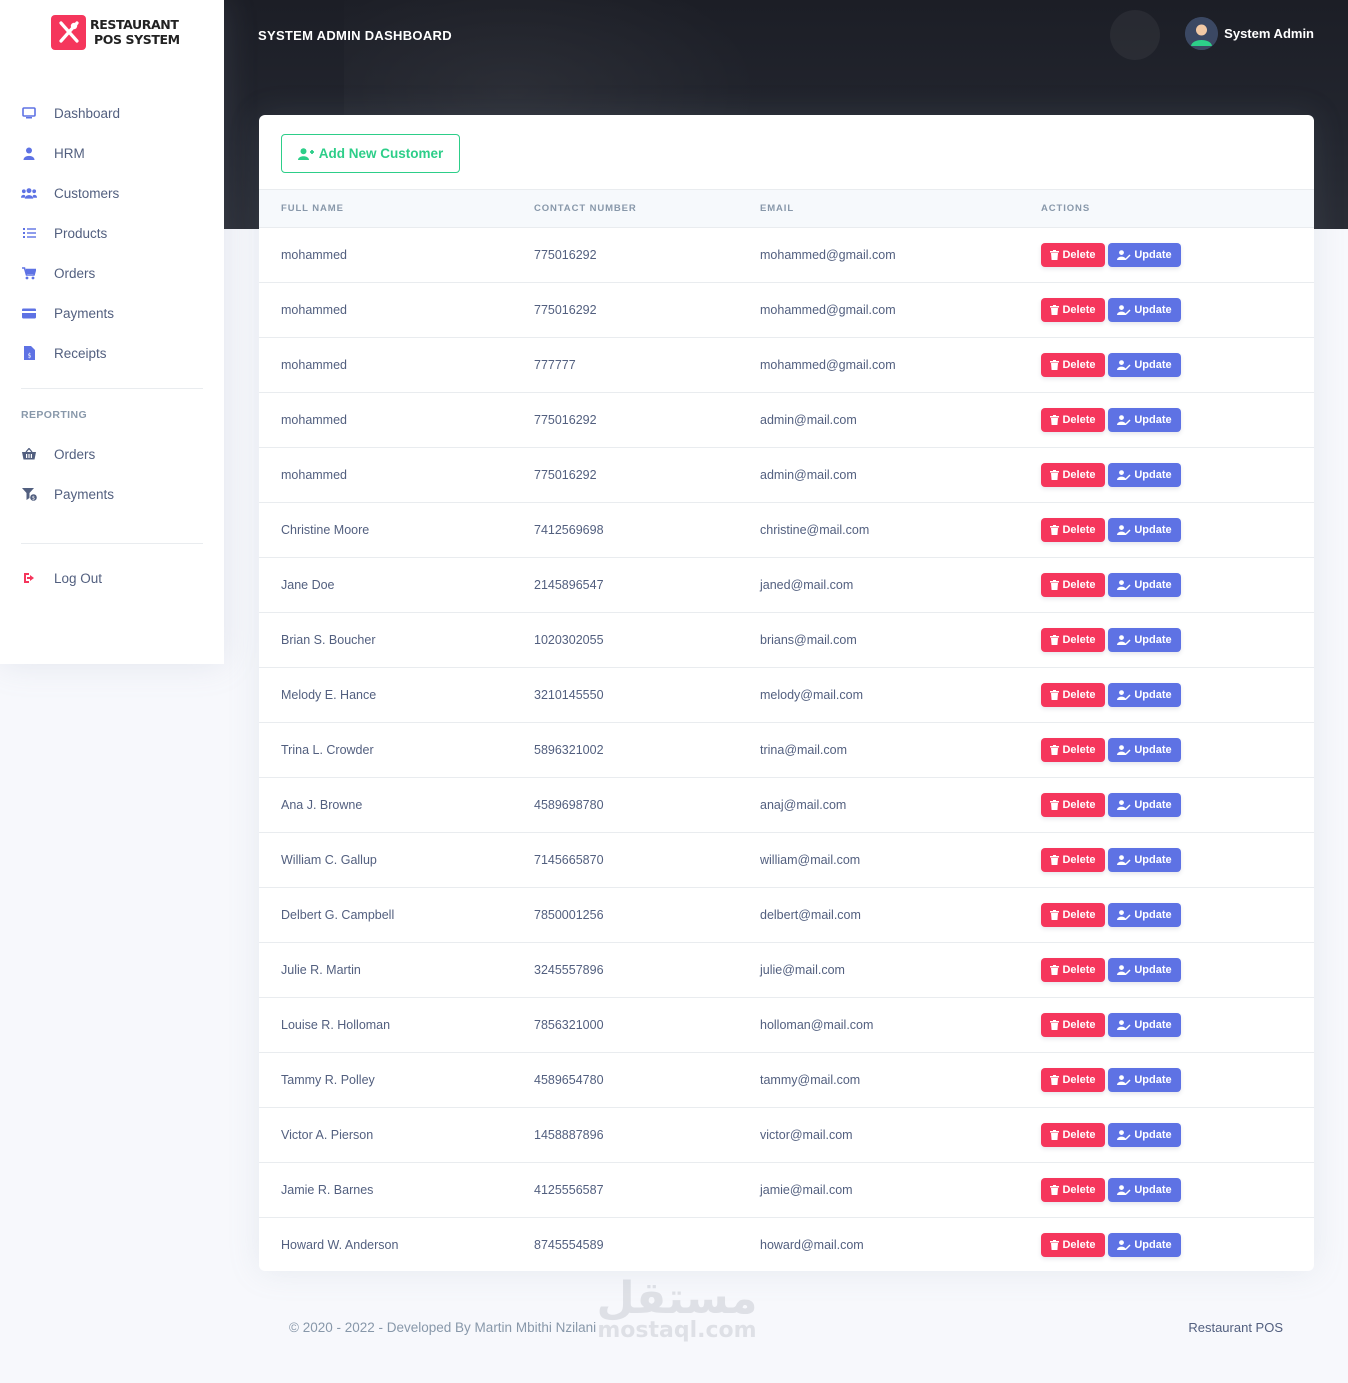 Image resolution: width=1348 pixels, height=1383 pixels. What do you see at coordinates (29, 454) in the screenshot?
I see `basket-icon` at bounding box center [29, 454].